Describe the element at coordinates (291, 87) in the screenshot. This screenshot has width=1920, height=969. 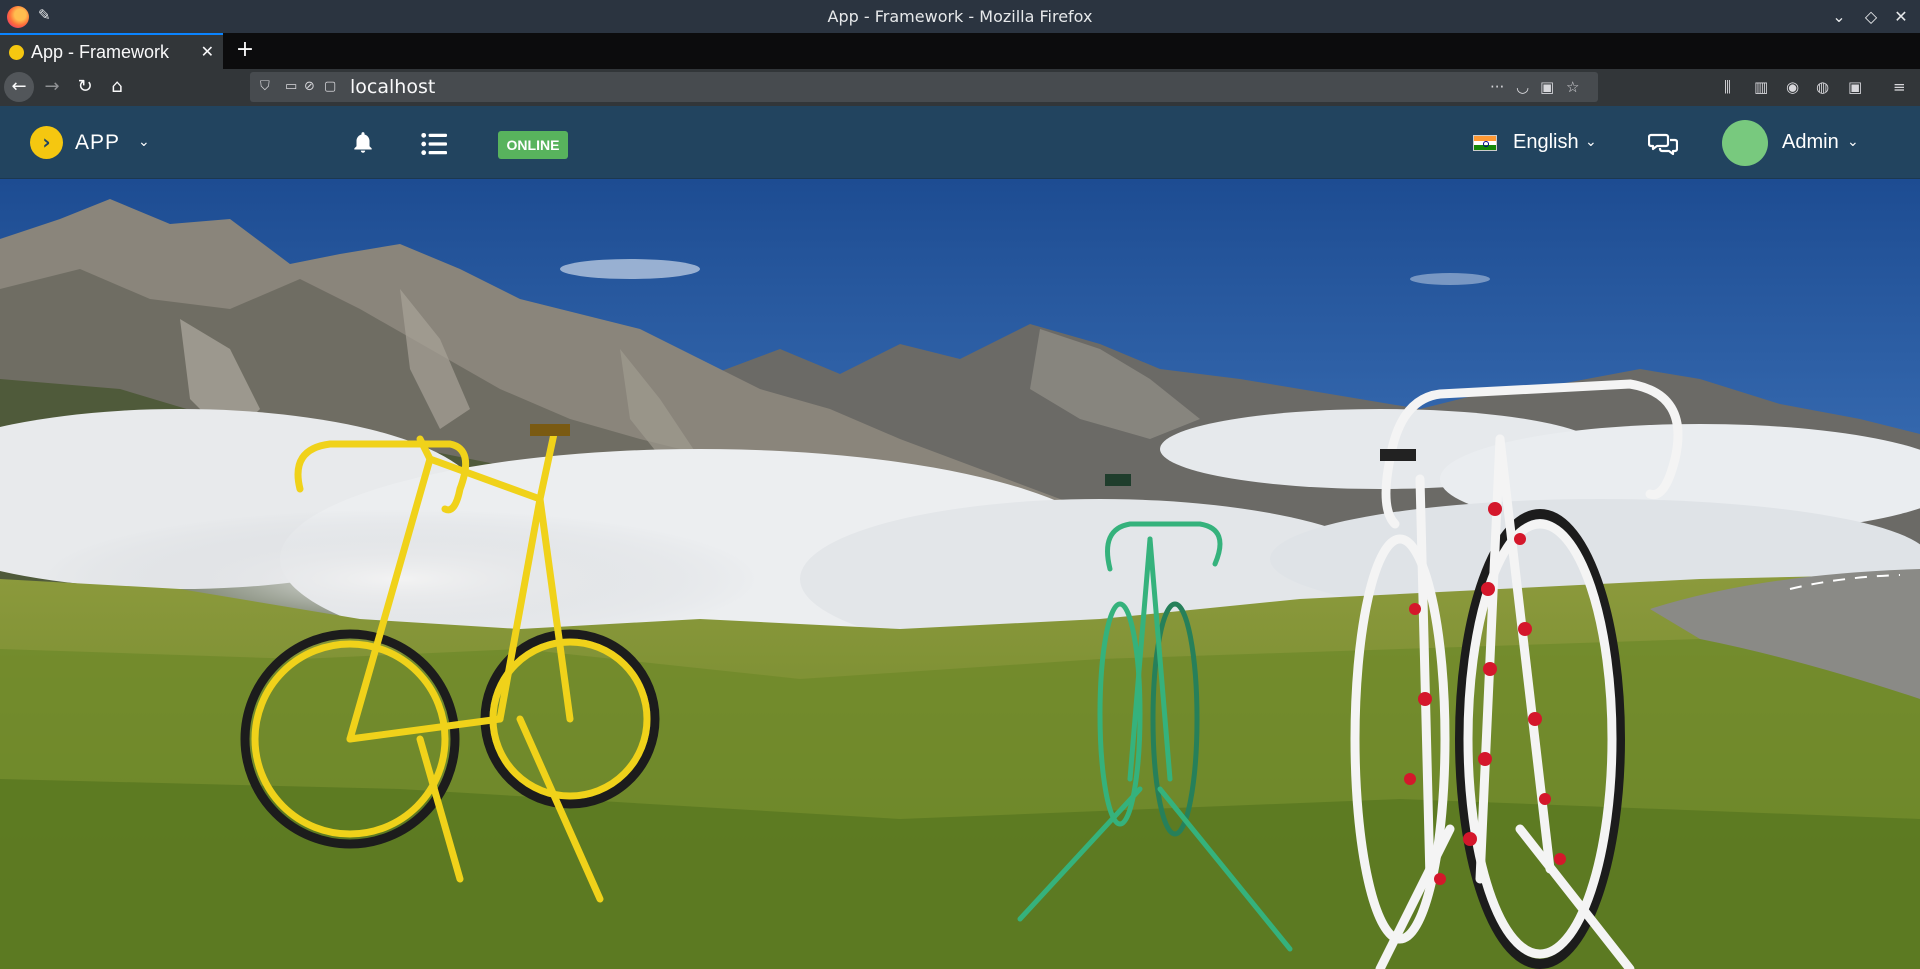
I see `page-icon: ▭` at that location.